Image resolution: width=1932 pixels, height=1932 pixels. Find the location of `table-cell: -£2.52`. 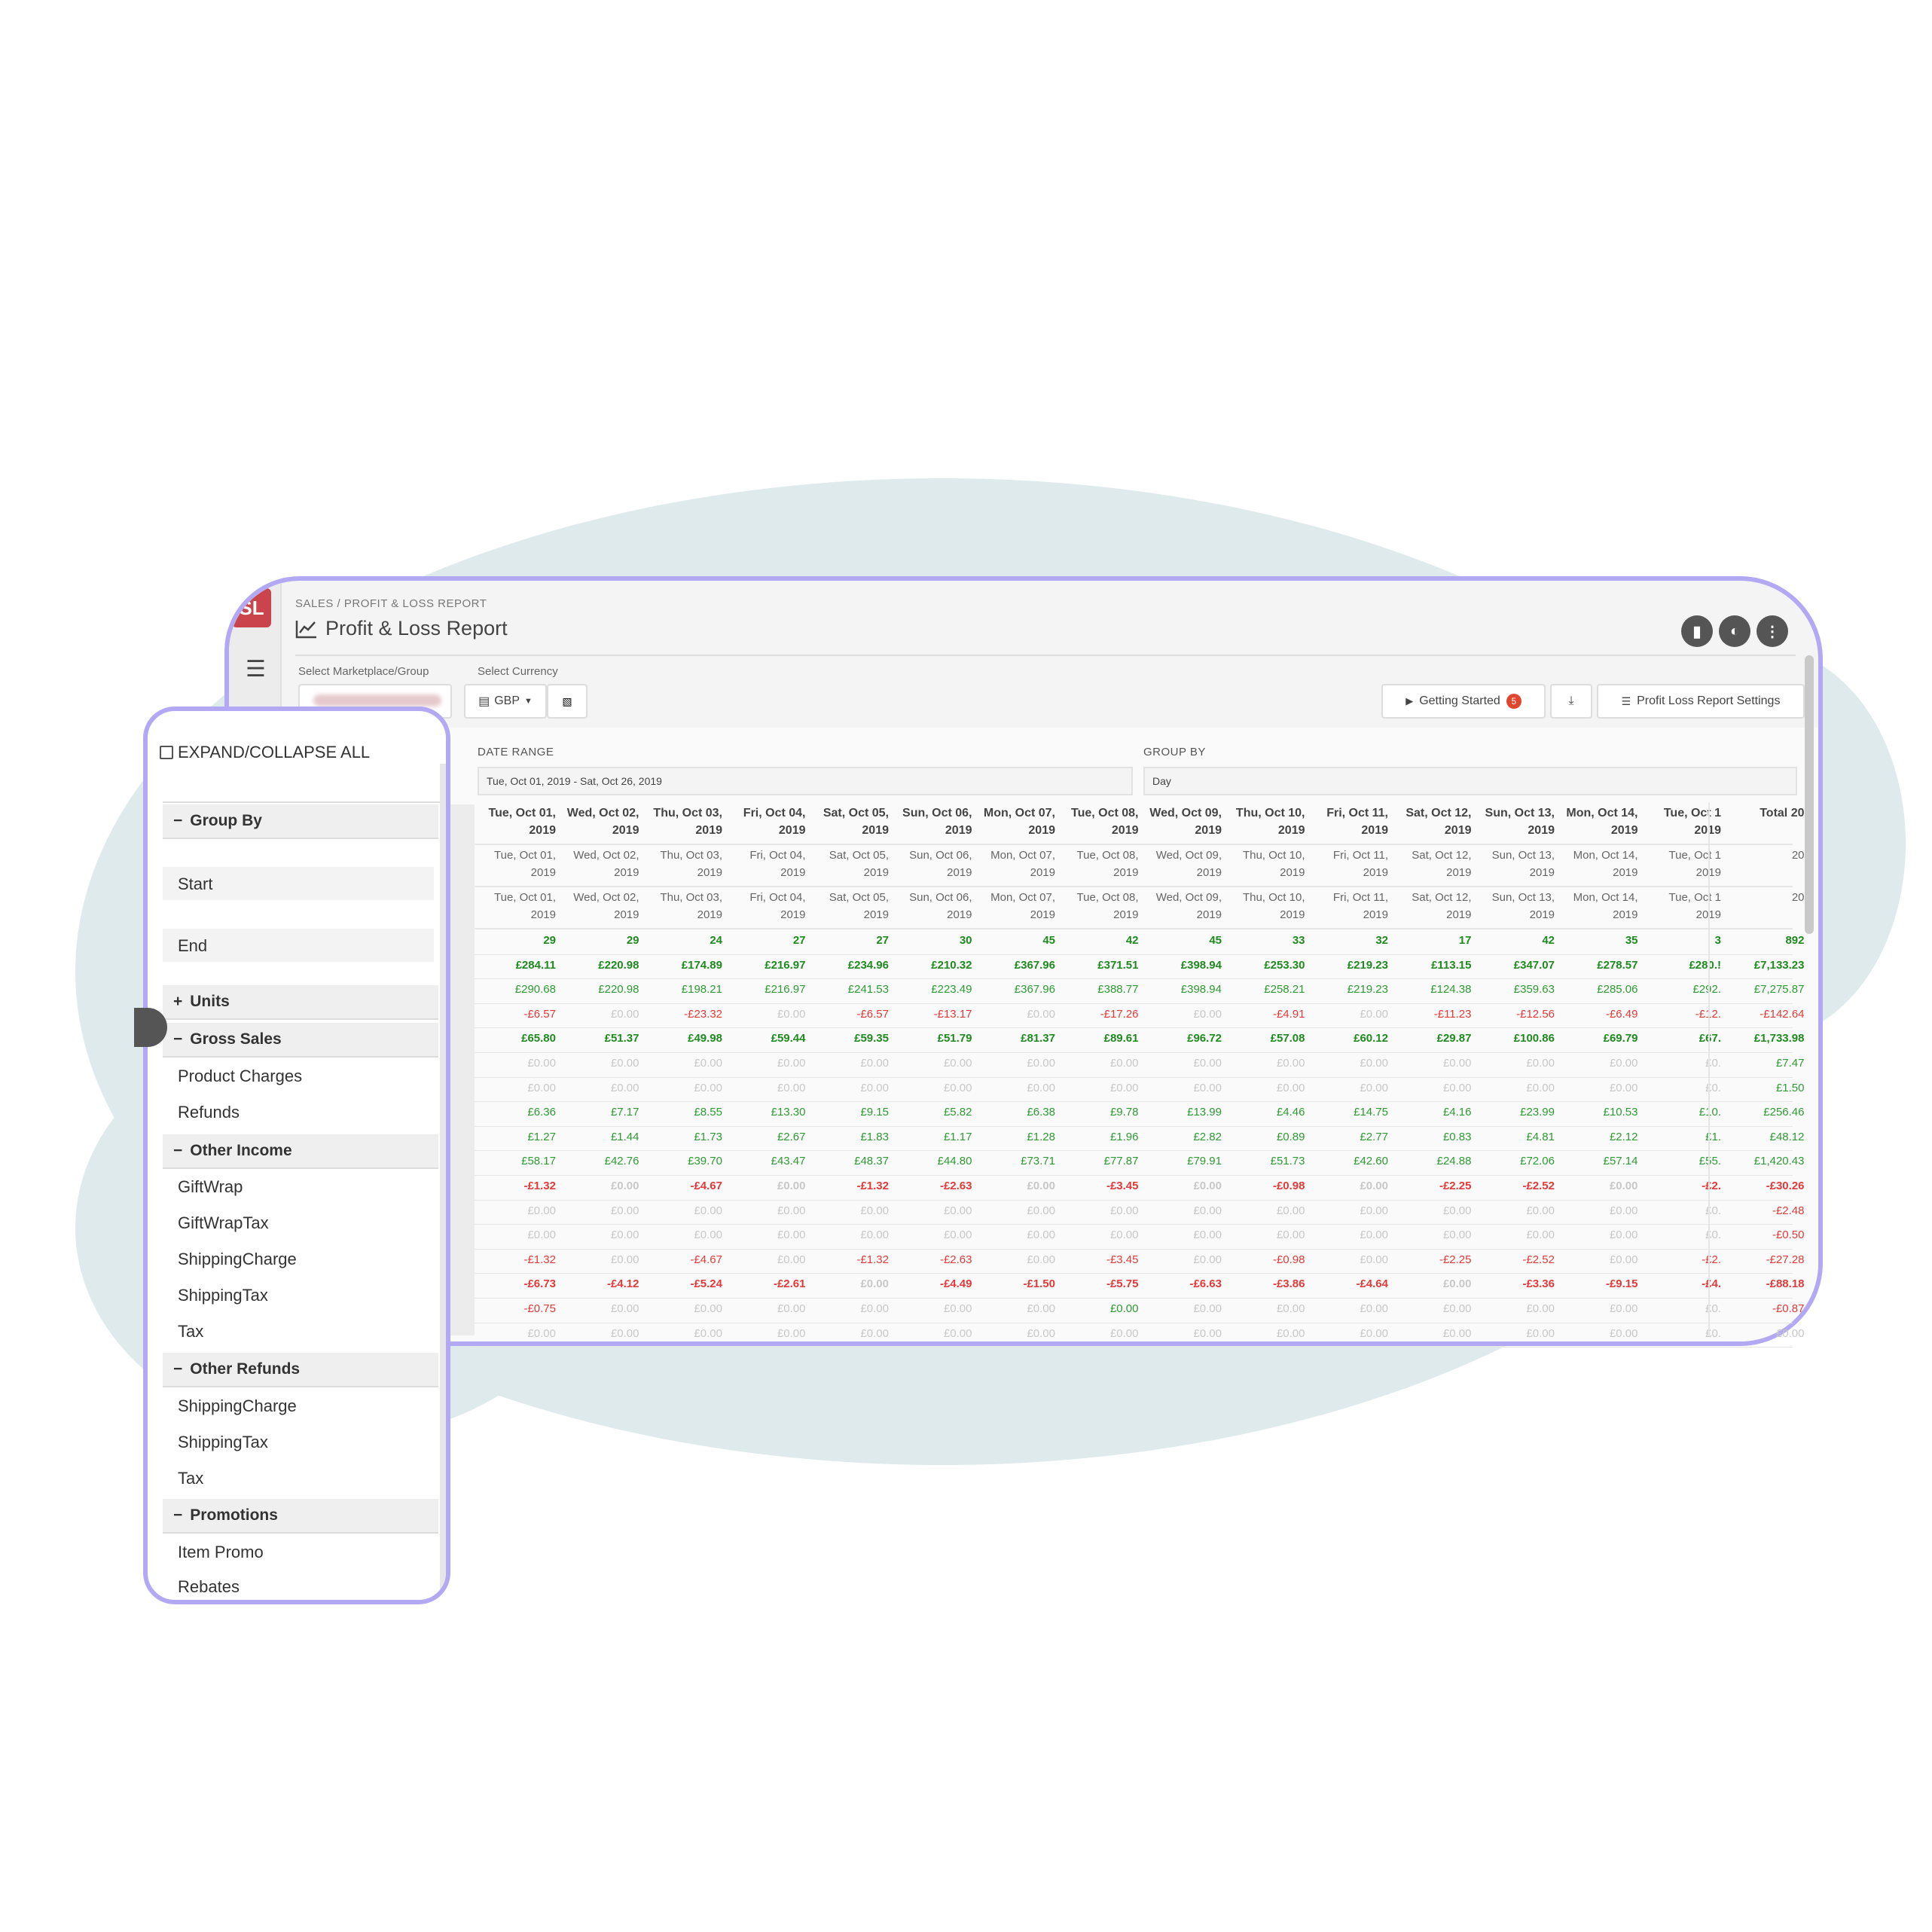

table-cell: -£2.52 is located at coordinates (1539, 1260).